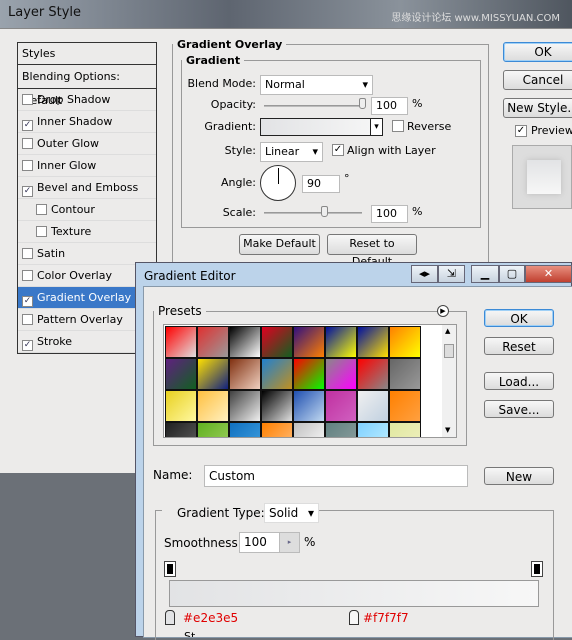 The image size is (572, 640). I want to click on style-item-bevel-and-emboss: ✓ Bevel and Emboss, so click(87, 188).